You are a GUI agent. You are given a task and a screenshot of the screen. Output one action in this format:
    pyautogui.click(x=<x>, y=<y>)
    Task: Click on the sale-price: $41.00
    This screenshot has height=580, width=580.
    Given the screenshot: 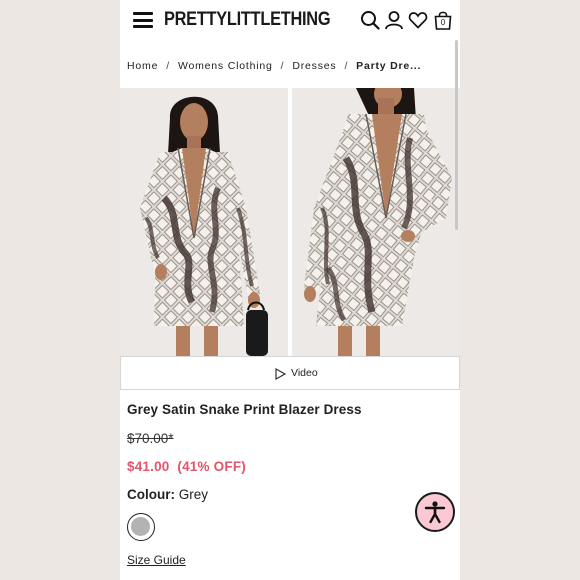 What is the action you would take?
    pyautogui.click(x=148, y=466)
    